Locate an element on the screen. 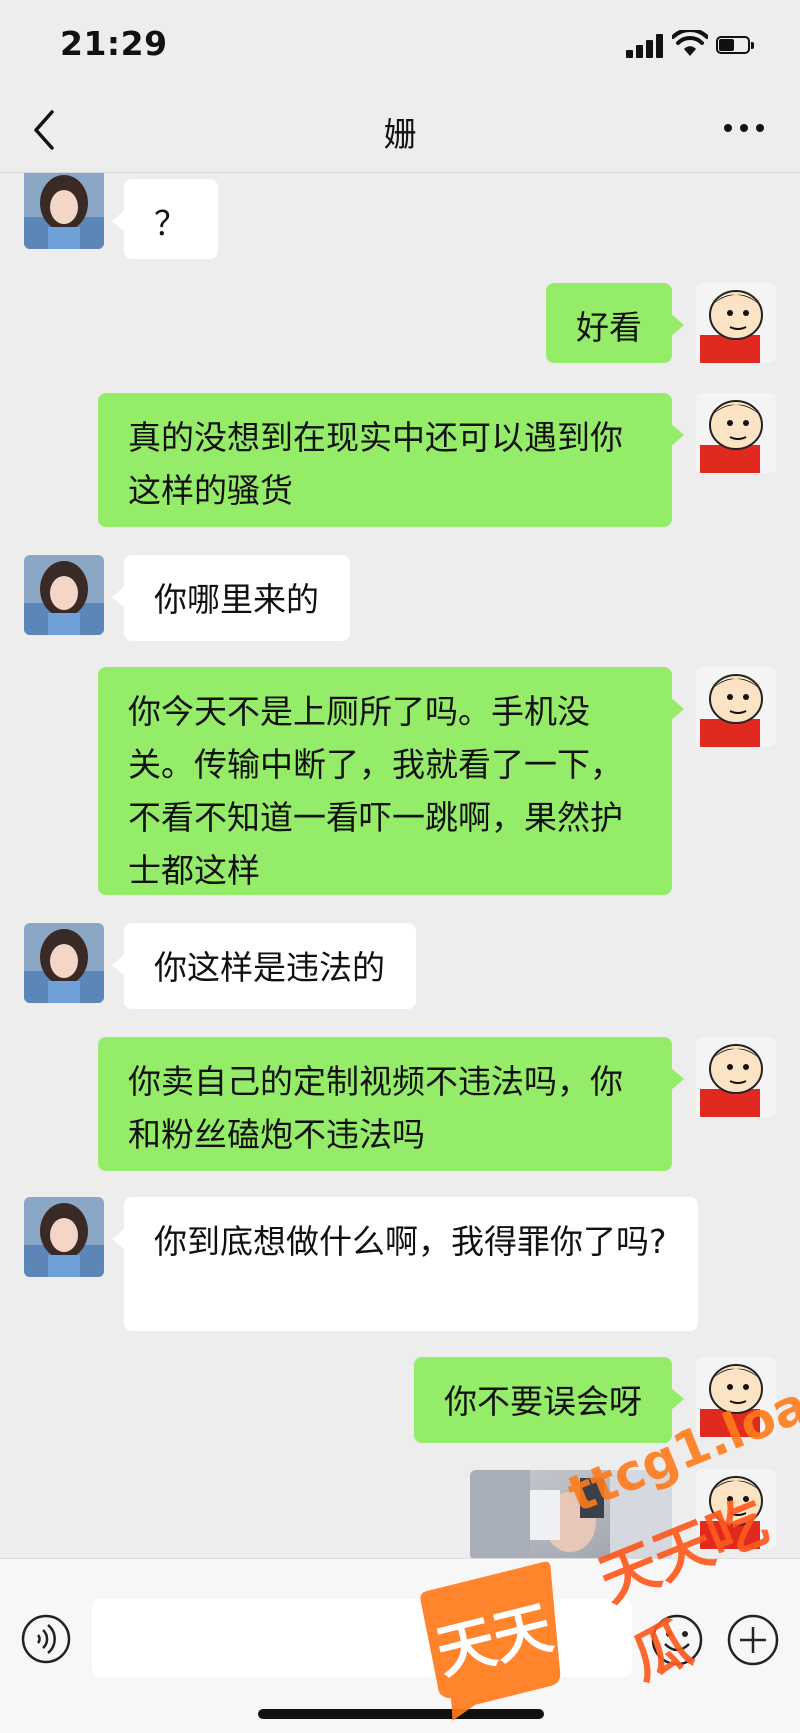 Image resolution: width=800 pixels, height=1733 pixels. battery-icon is located at coordinates (735, 46).